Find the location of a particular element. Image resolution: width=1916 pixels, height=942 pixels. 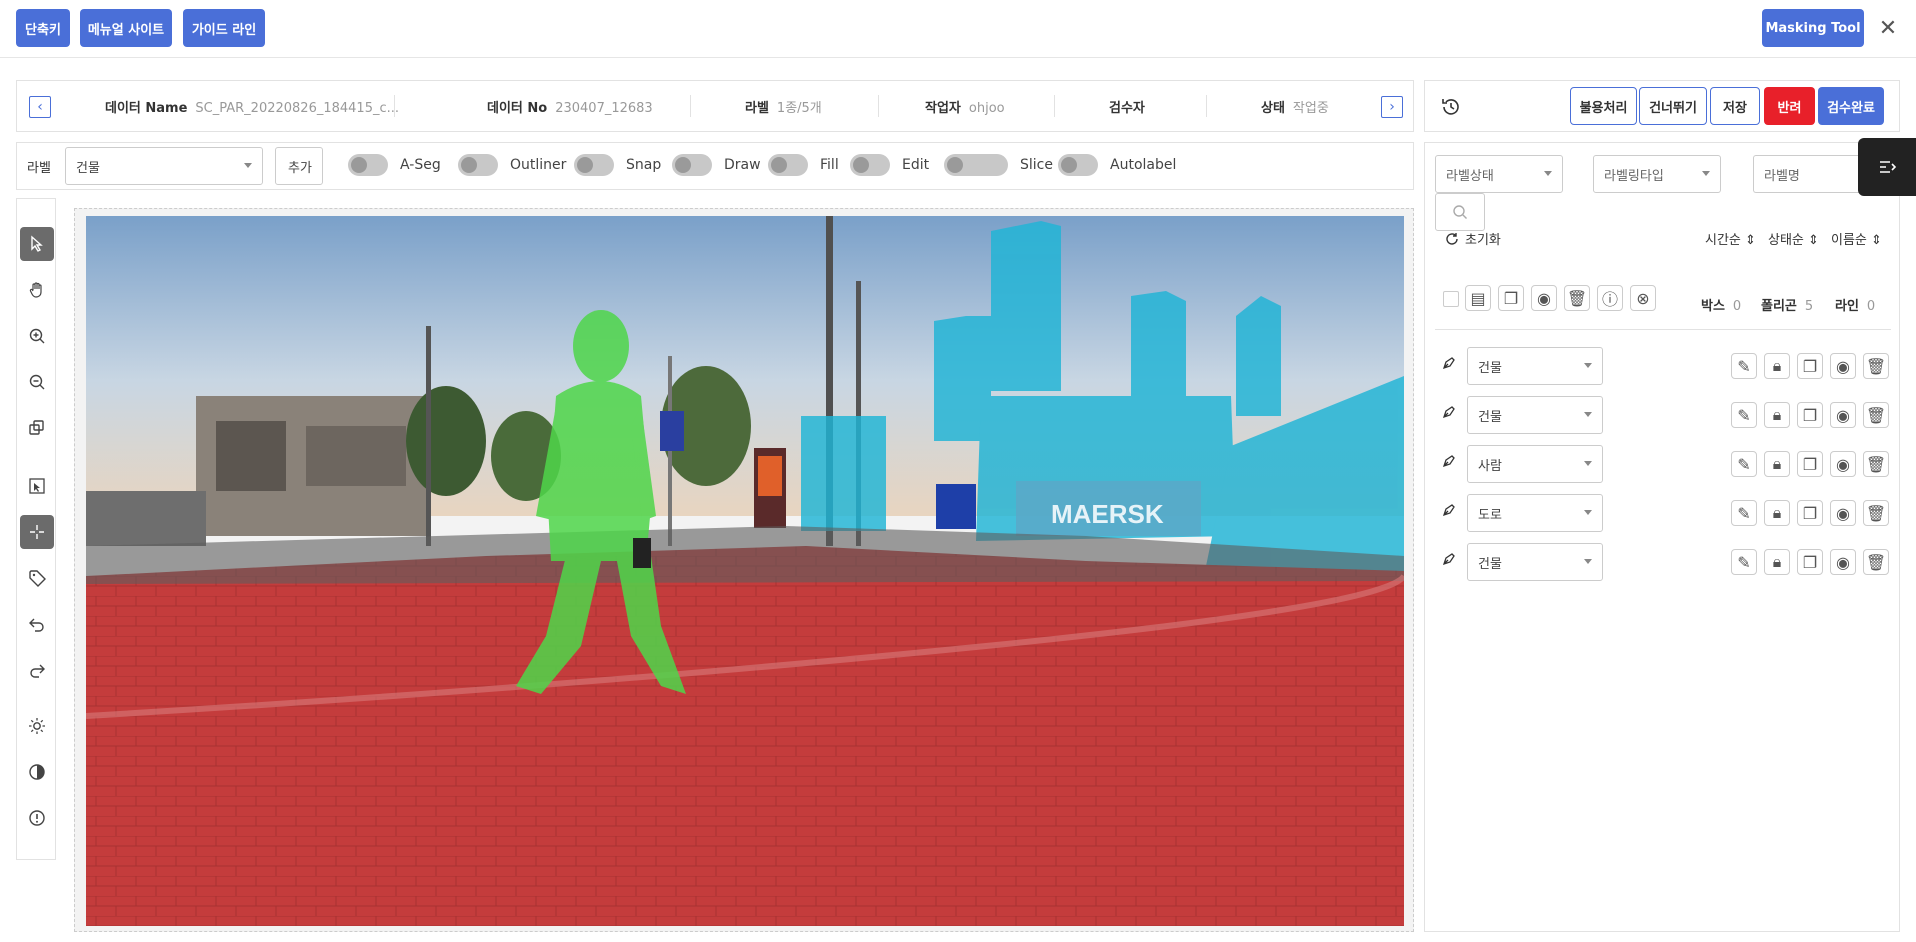

undo-icon is located at coordinates (37, 624).